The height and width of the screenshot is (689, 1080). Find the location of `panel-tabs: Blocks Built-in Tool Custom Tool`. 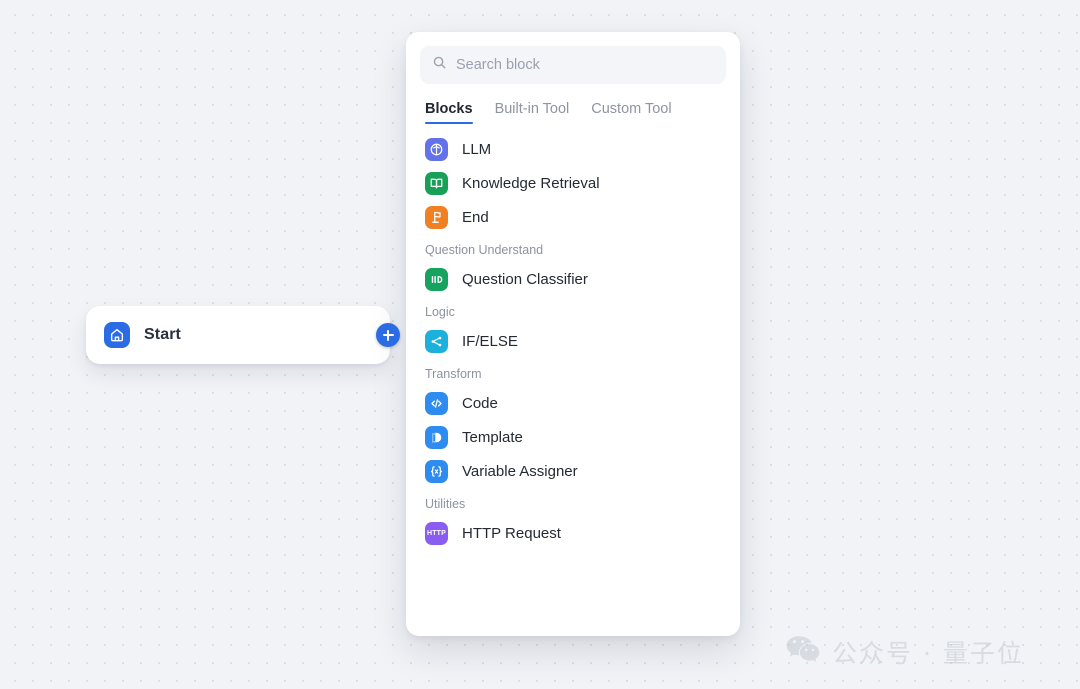

panel-tabs: Blocks Built-in Tool Custom Tool is located at coordinates (582, 110).